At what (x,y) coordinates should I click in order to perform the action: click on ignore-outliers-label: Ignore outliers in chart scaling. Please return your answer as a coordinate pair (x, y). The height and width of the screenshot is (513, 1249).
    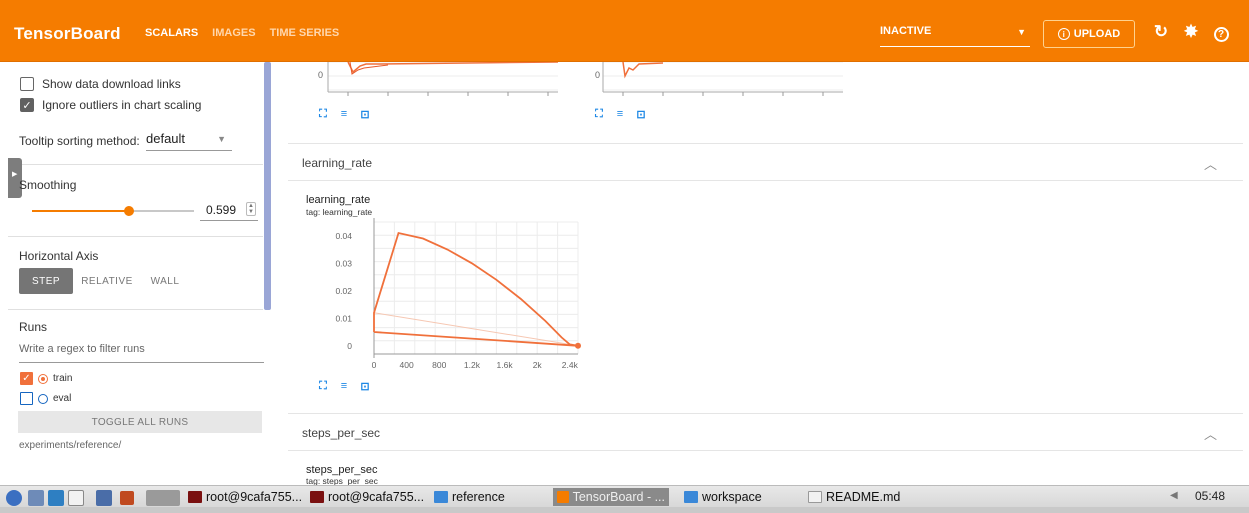
    Looking at the image, I should click on (122, 105).